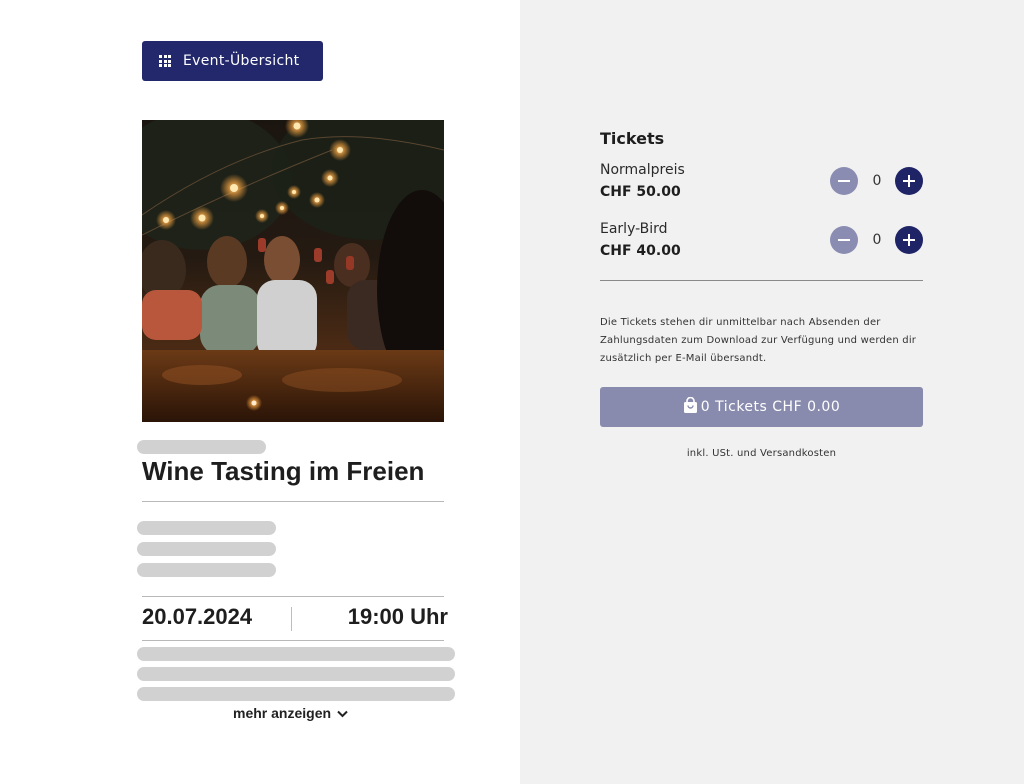  I want to click on decrease-earlybird-button, so click(844, 240).